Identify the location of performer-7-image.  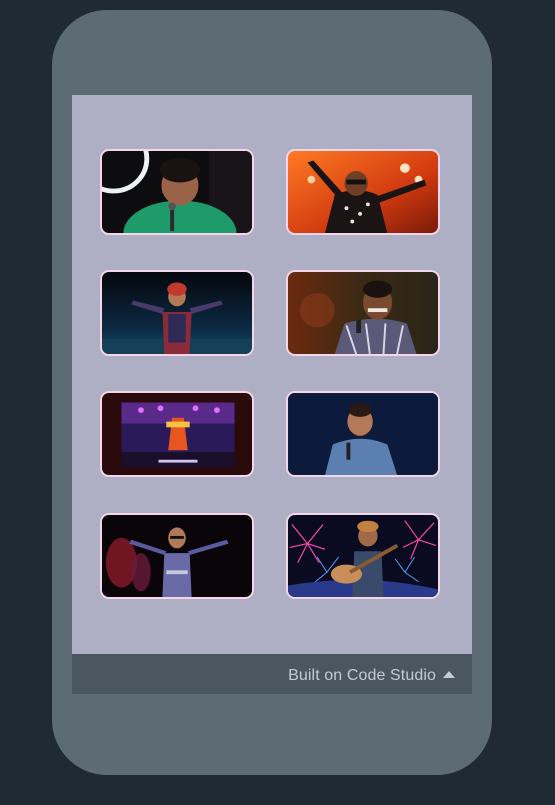
(177, 556).